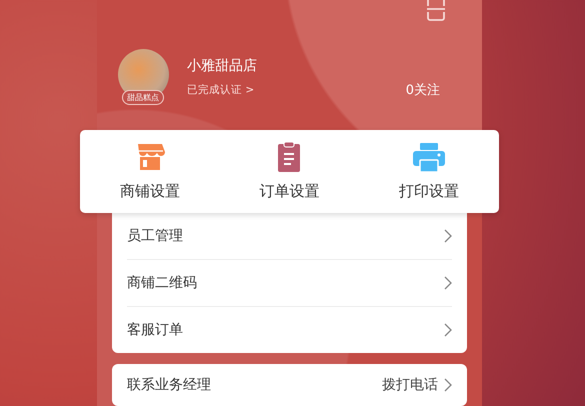 This screenshot has height=406, width=585. I want to click on menu-item: 商铺二维码, so click(162, 283).